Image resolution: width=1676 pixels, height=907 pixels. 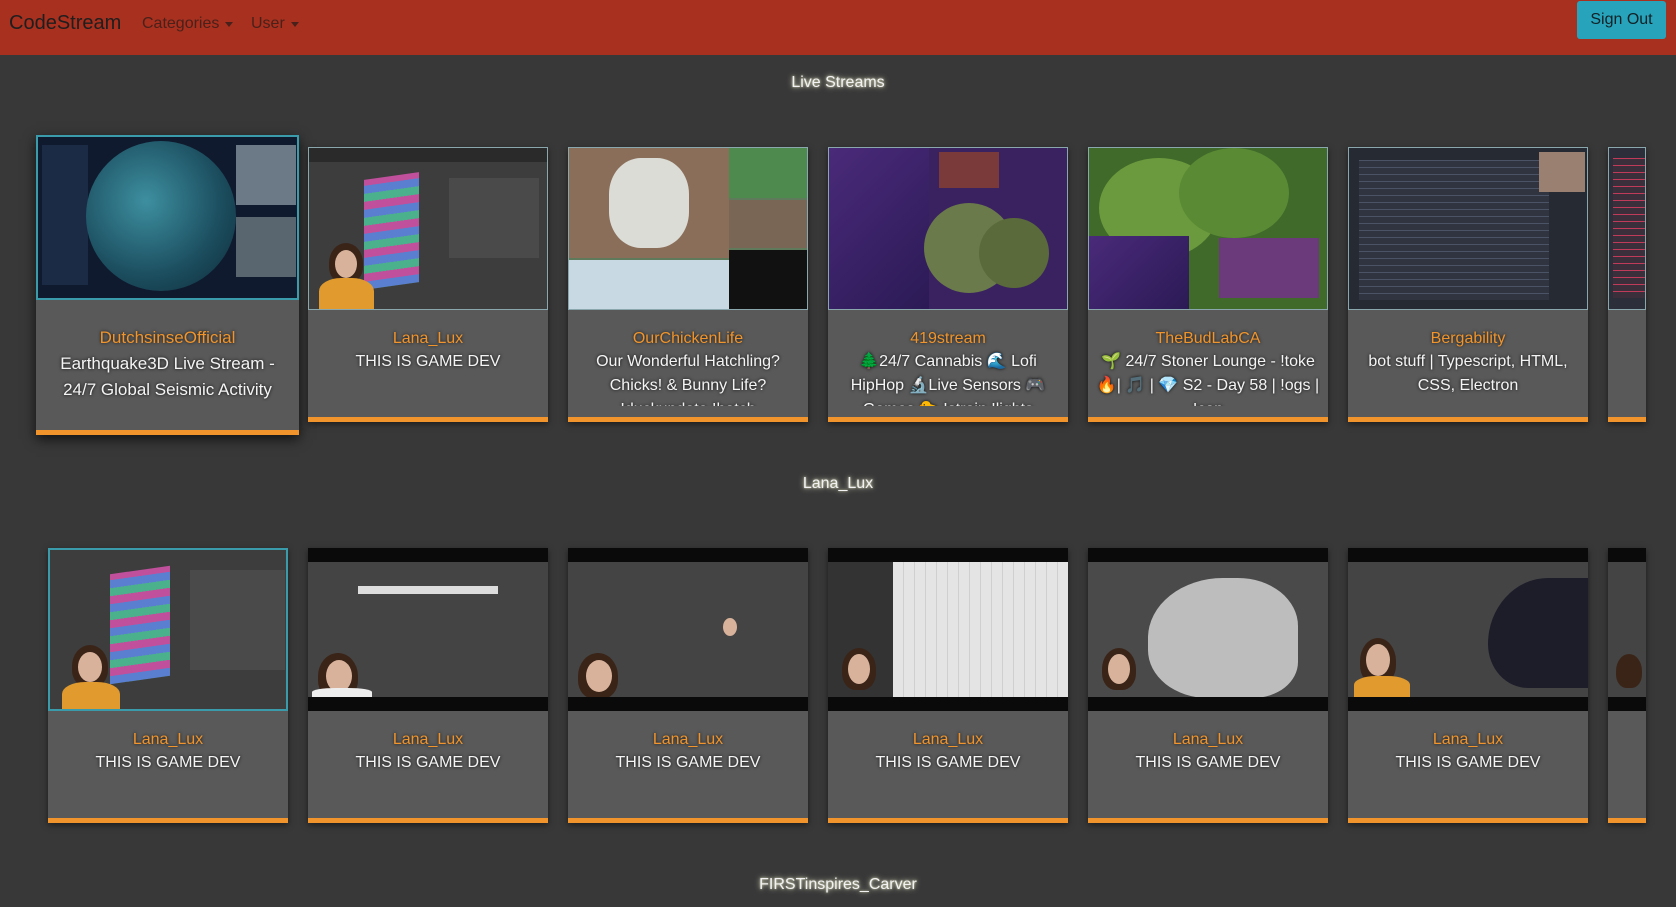 What do you see at coordinates (181, 23) in the screenshot?
I see `categories-label: Categories` at bounding box center [181, 23].